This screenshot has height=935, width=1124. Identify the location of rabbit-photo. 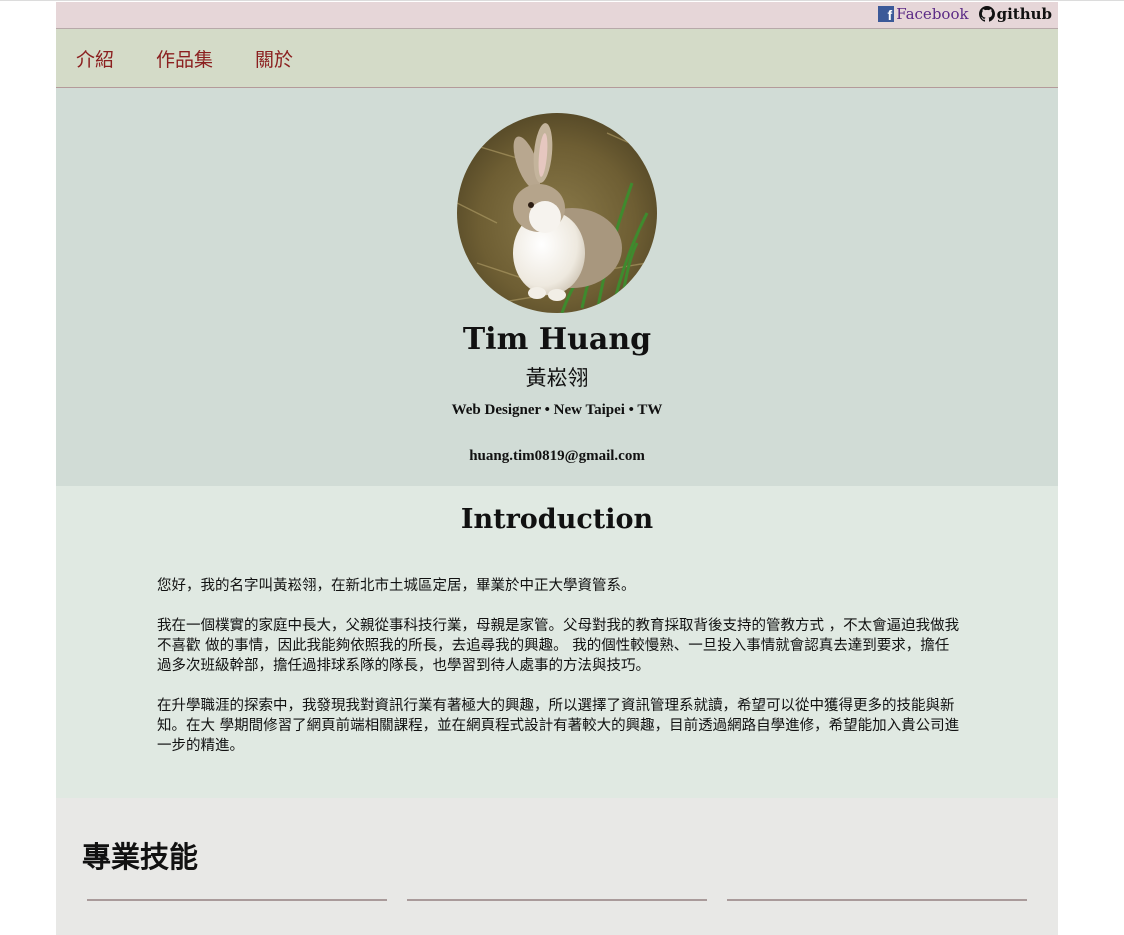
(557, 213).